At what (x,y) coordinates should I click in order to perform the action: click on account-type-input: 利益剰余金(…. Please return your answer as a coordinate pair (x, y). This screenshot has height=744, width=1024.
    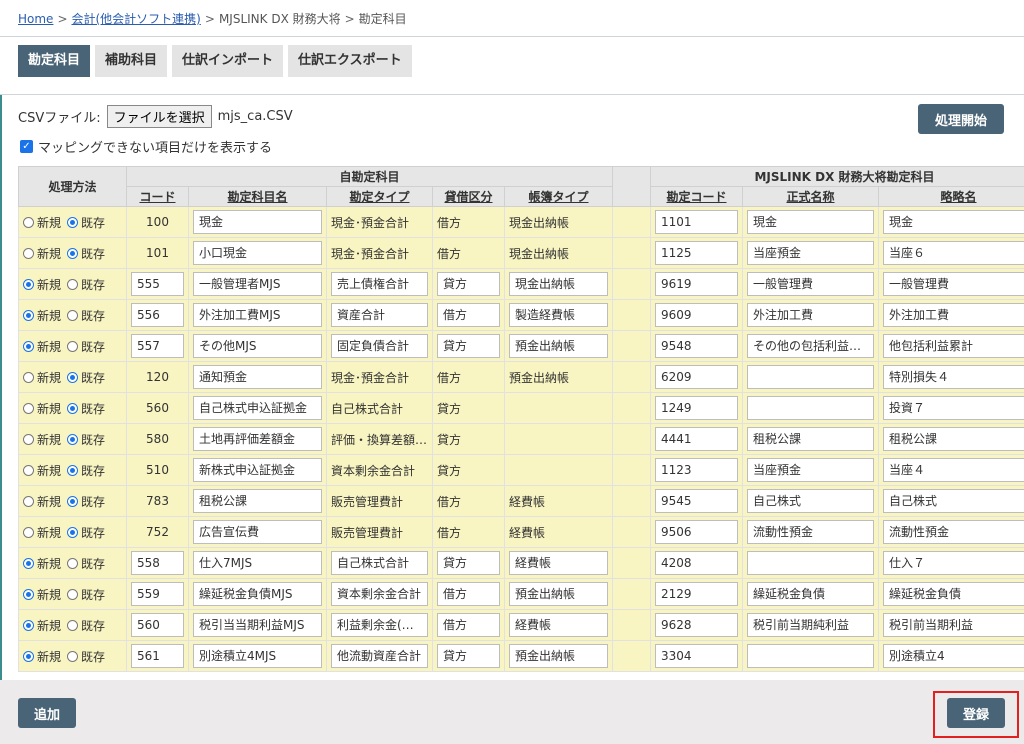
    Looking at the image, I should click on (379, 625).